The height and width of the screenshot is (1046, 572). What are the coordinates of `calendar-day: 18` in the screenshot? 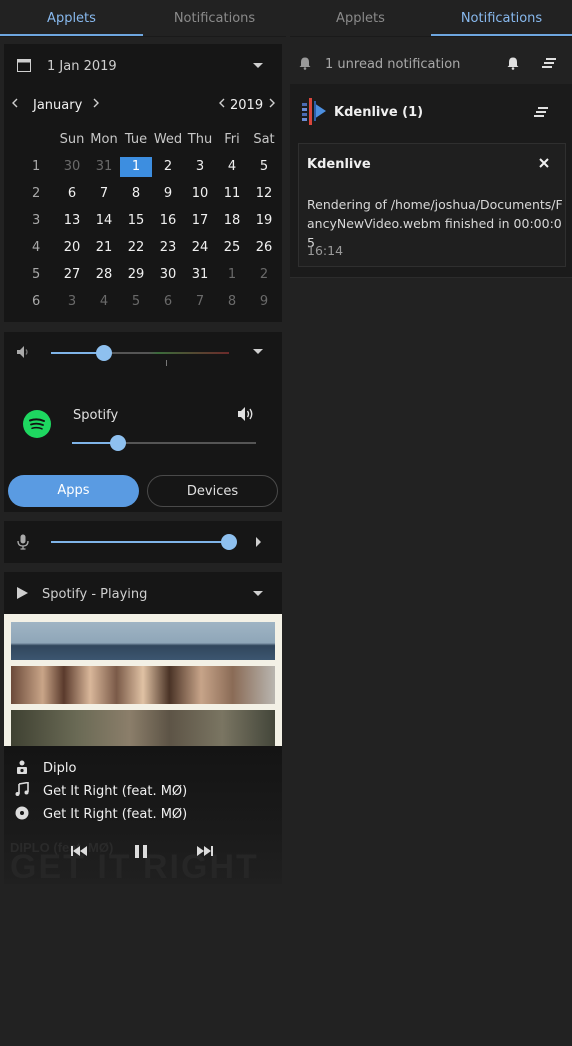 It's located at (232, 220).